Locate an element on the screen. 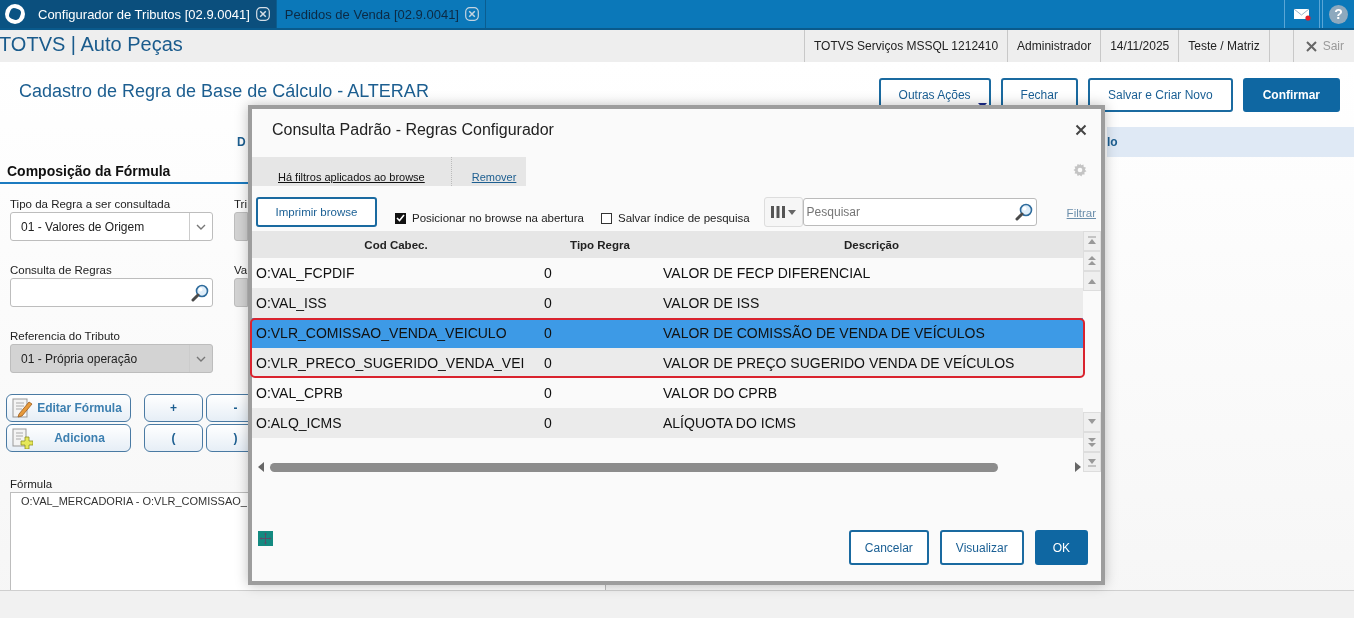  field-label: Va is located at coordinates (241, 270).